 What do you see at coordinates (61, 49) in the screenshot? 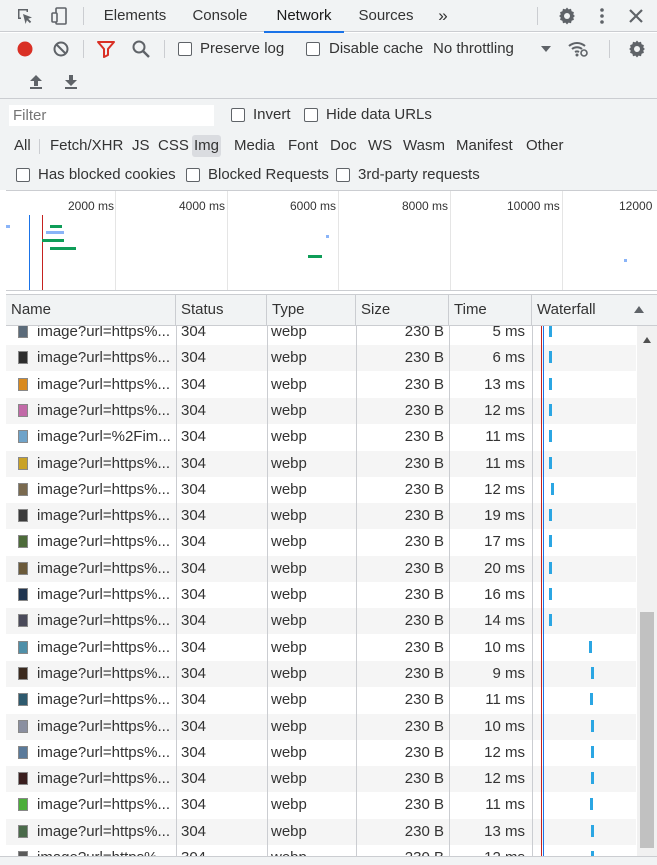
I see `clear-icon` at bounding box center [61, 49].